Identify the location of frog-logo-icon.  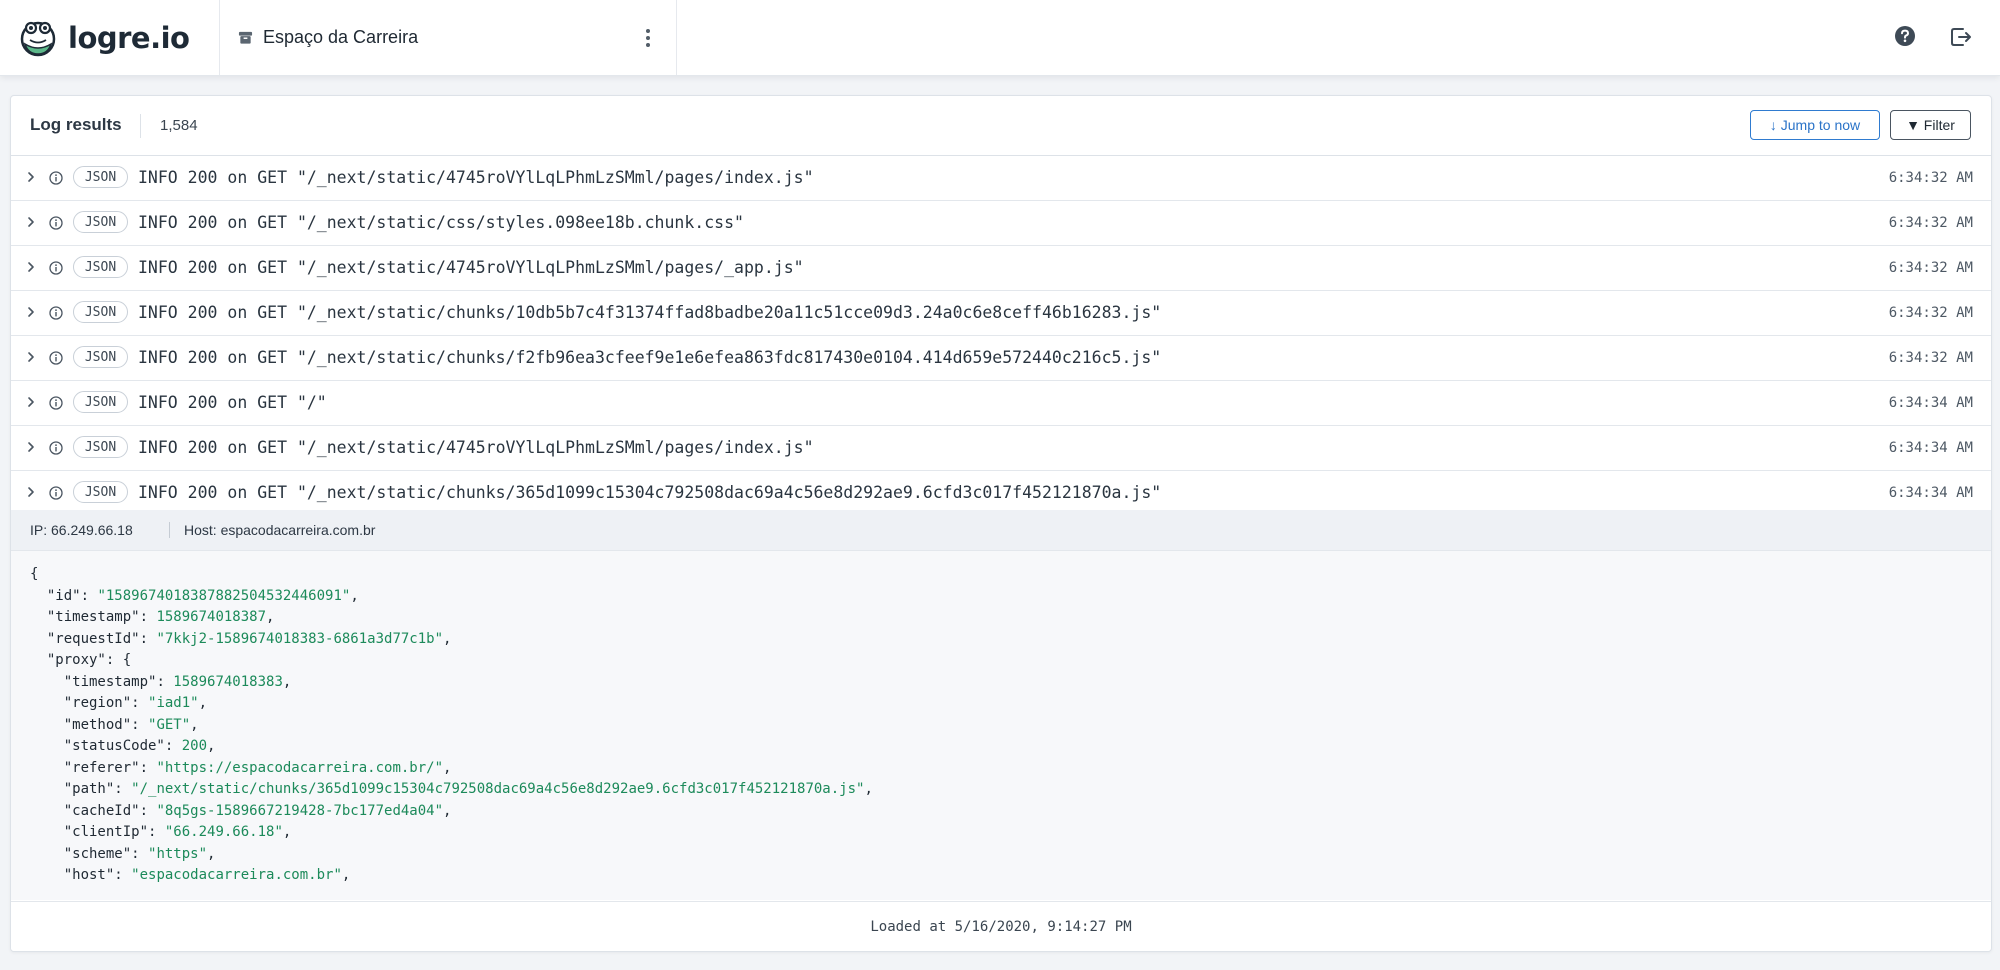
(38, 39).